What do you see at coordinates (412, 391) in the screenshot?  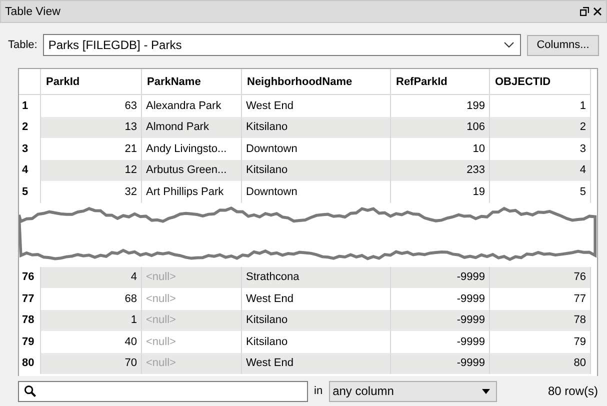 I see `column-filter-dropdown: any column` at bounding box center [412, 391].